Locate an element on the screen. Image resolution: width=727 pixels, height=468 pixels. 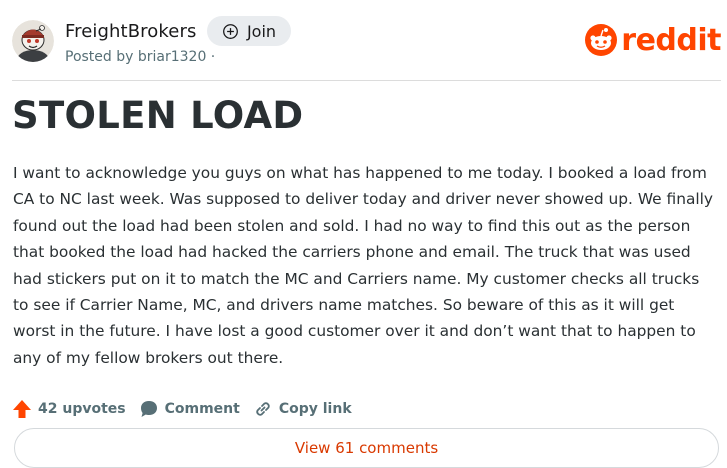
copy-link-button: Copy link is located at coordinates (302, 409).